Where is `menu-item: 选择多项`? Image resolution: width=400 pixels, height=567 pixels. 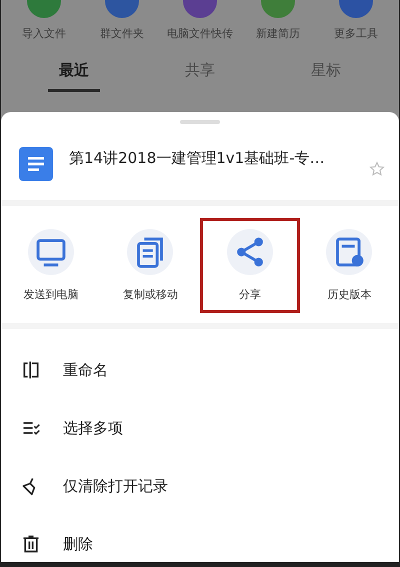
menu-item: 选择多项 is located at coordinates (93, 428).